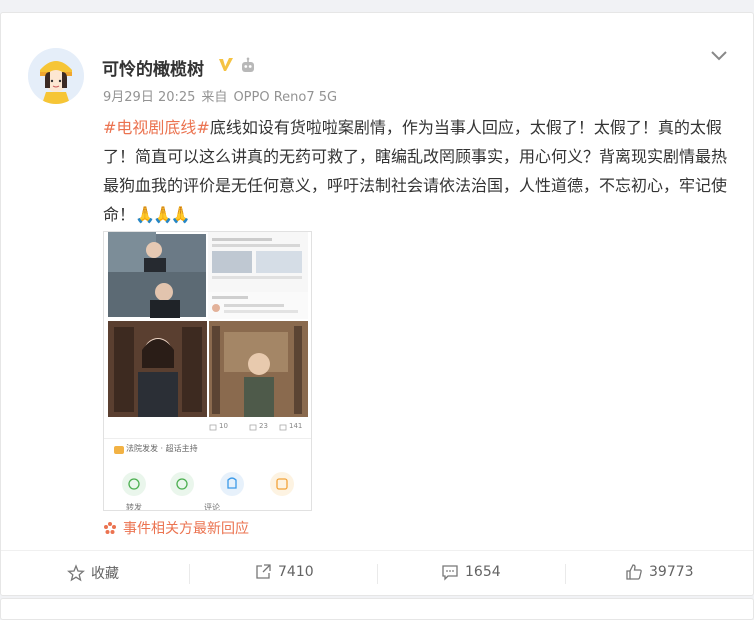 This screenshot has width=754, height=620. Describe the element at coordinates (719, 56) in the screenshot. I see `chevron-down-icon` at that location.